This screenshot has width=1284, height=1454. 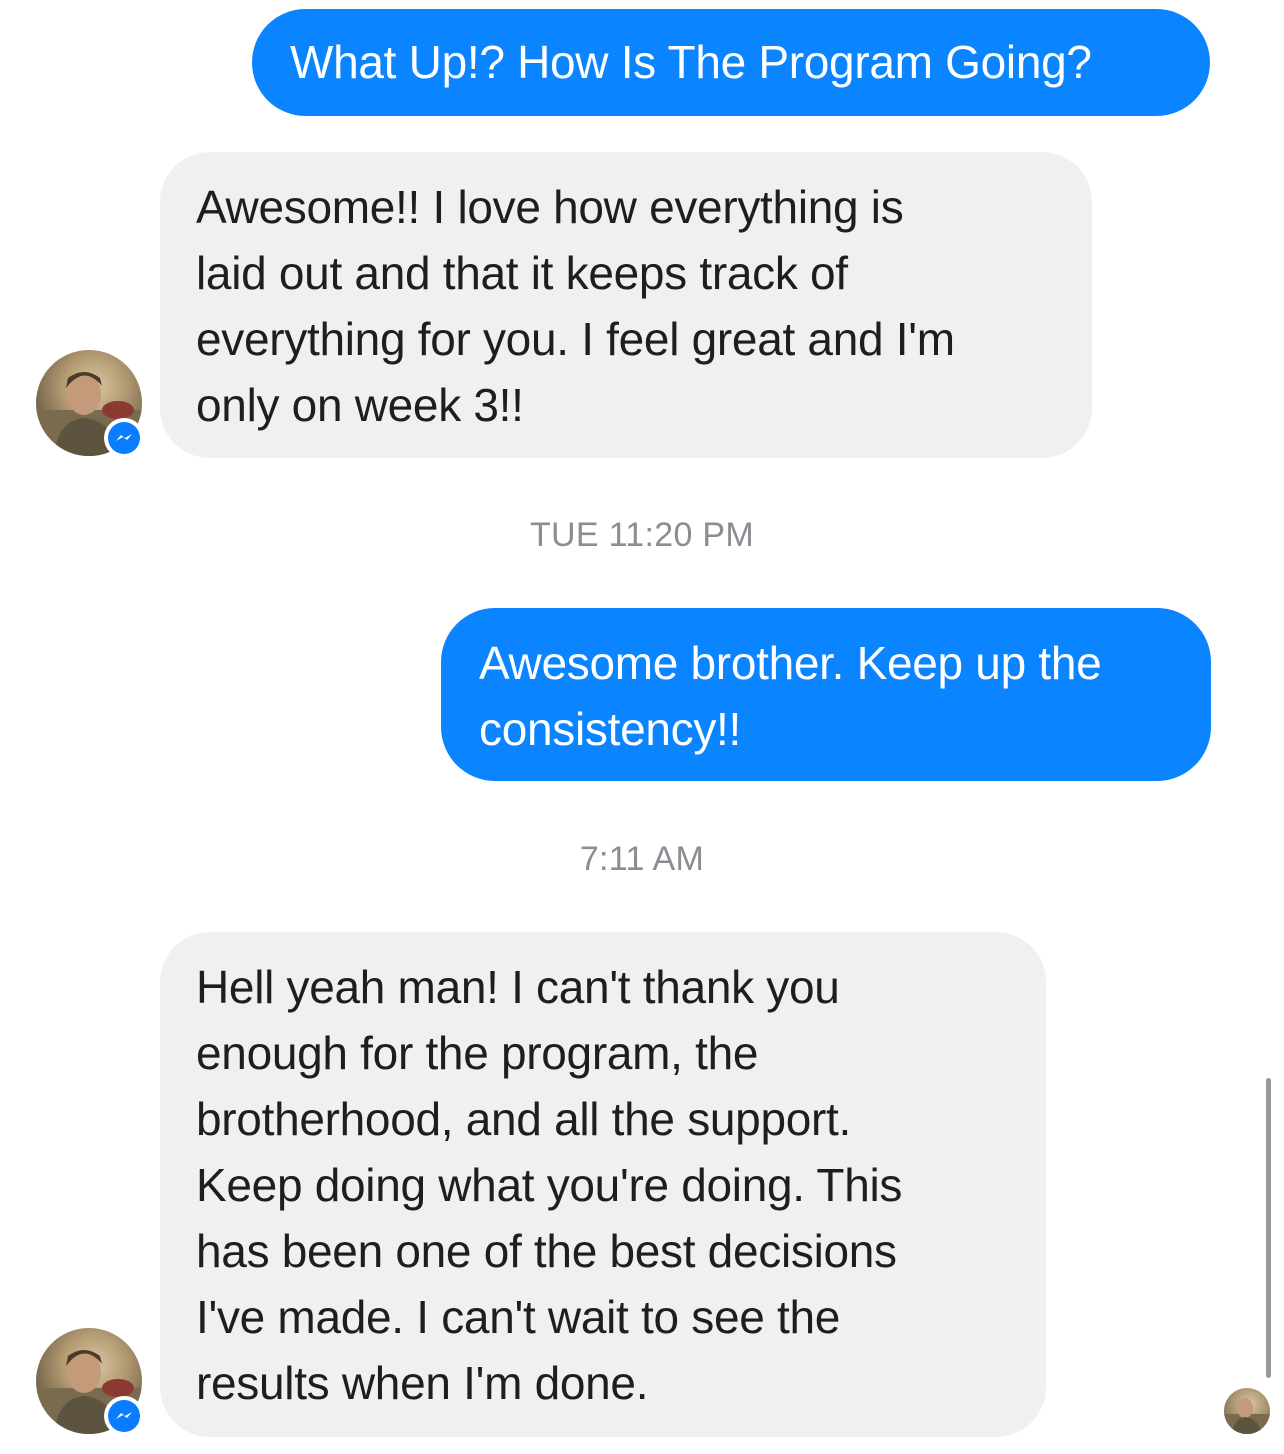 I want to click on scrollbar, so click(x=1268, y=1228).